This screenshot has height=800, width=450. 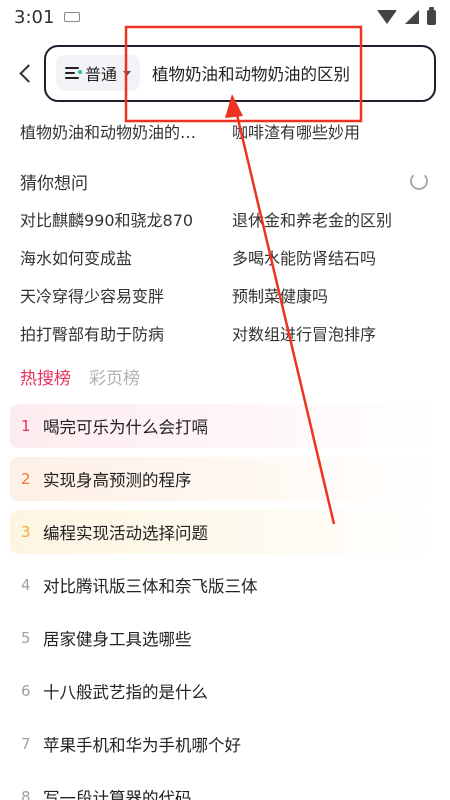 What do you see at coordinates (331, 333) in the screenshot?
I see `guess-item: 对数组进行冒泡排序` at bounding box center [331, 333].